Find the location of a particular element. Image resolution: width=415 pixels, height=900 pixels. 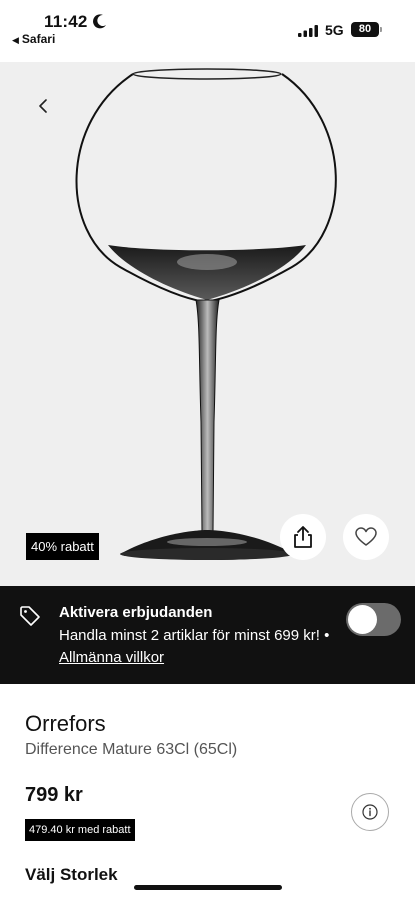

back-button is located at coordinates (44, 106).